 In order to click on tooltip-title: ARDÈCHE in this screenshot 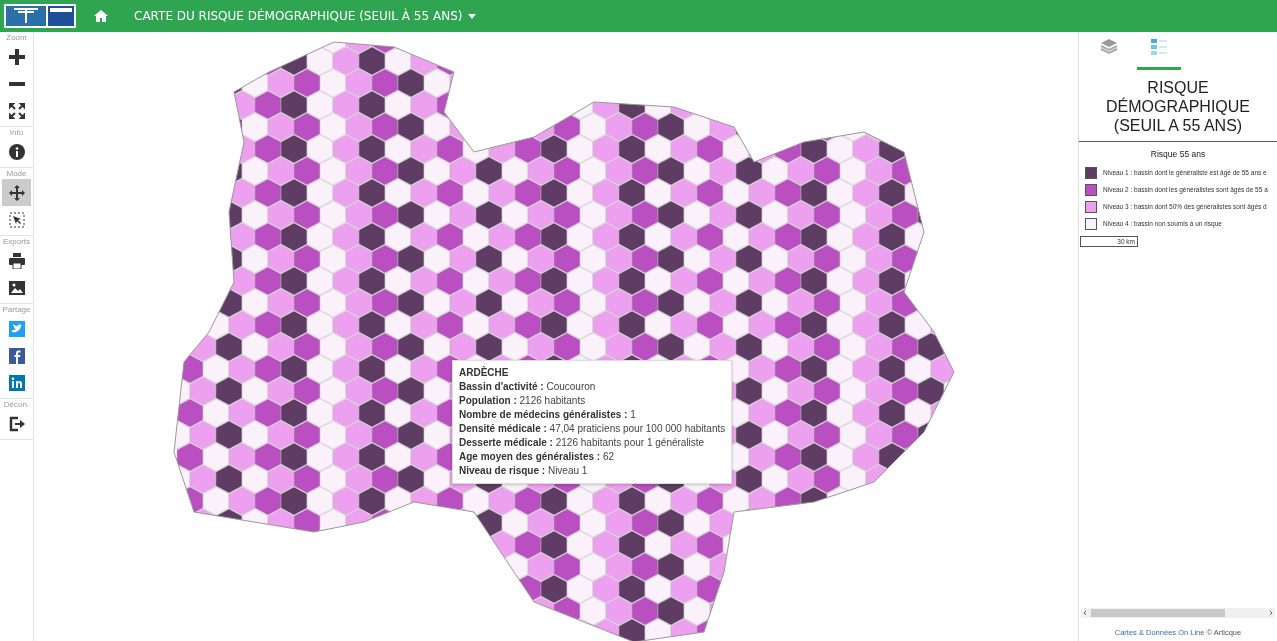, I will do `click(484, 373)`.